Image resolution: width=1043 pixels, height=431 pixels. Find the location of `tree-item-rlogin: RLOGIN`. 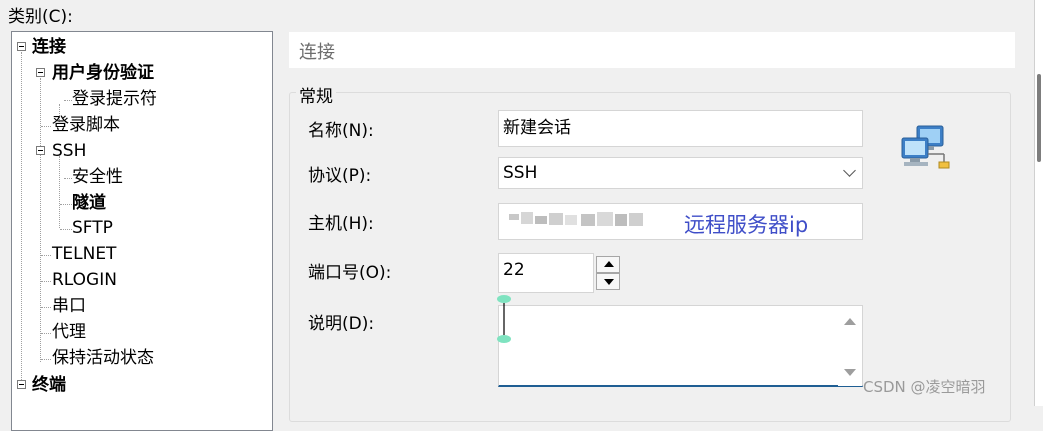

tree-item-rlogin: RLOGIN is located at coordinates (84, 280).